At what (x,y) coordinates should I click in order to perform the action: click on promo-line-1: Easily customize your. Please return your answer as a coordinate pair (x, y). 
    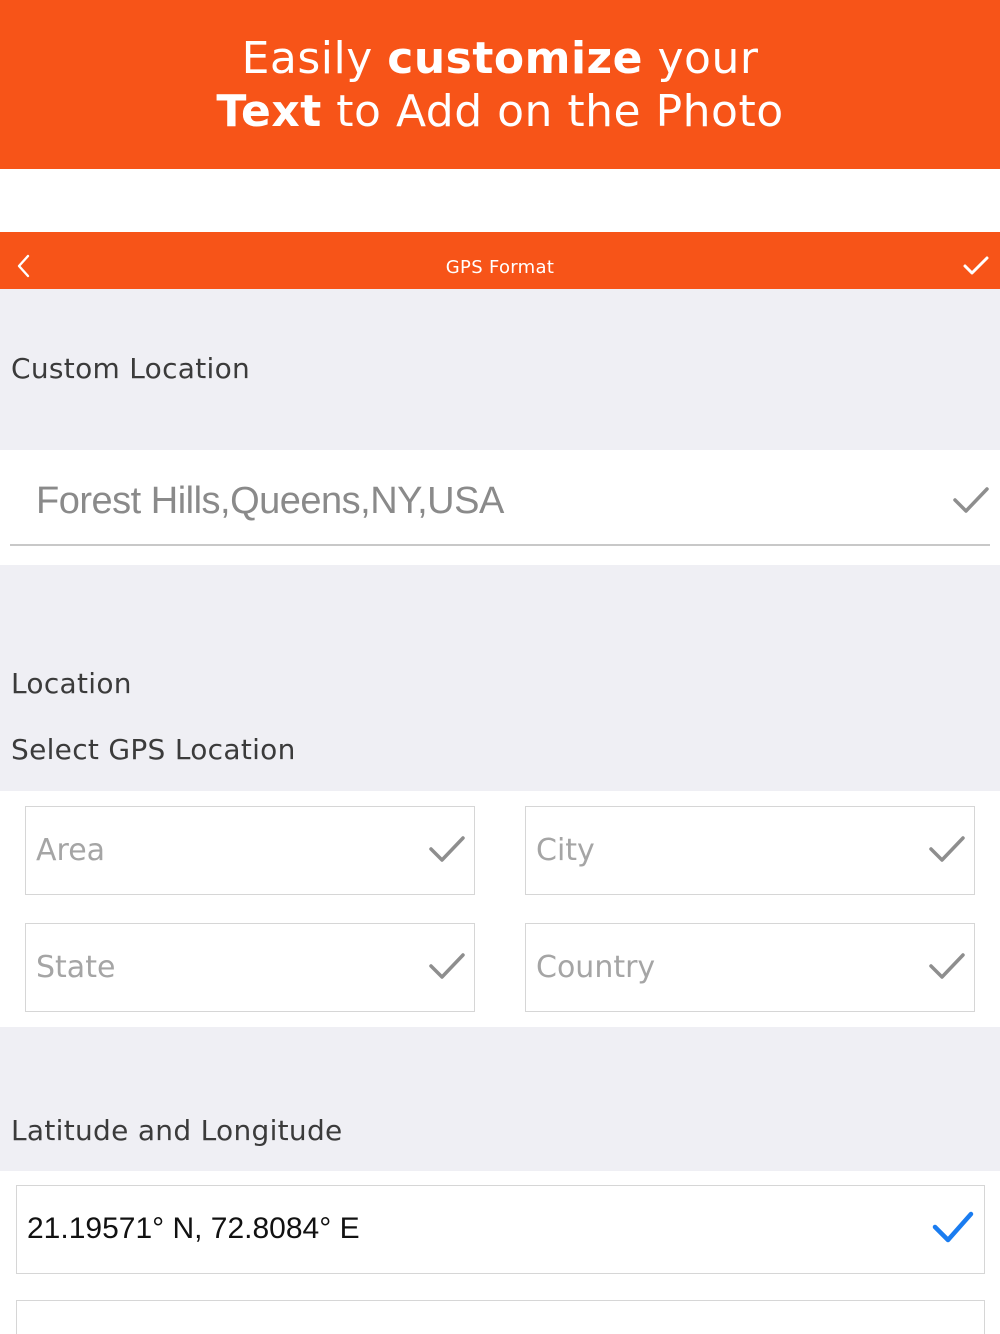
    Looking at the image, I should click on (500, 58).